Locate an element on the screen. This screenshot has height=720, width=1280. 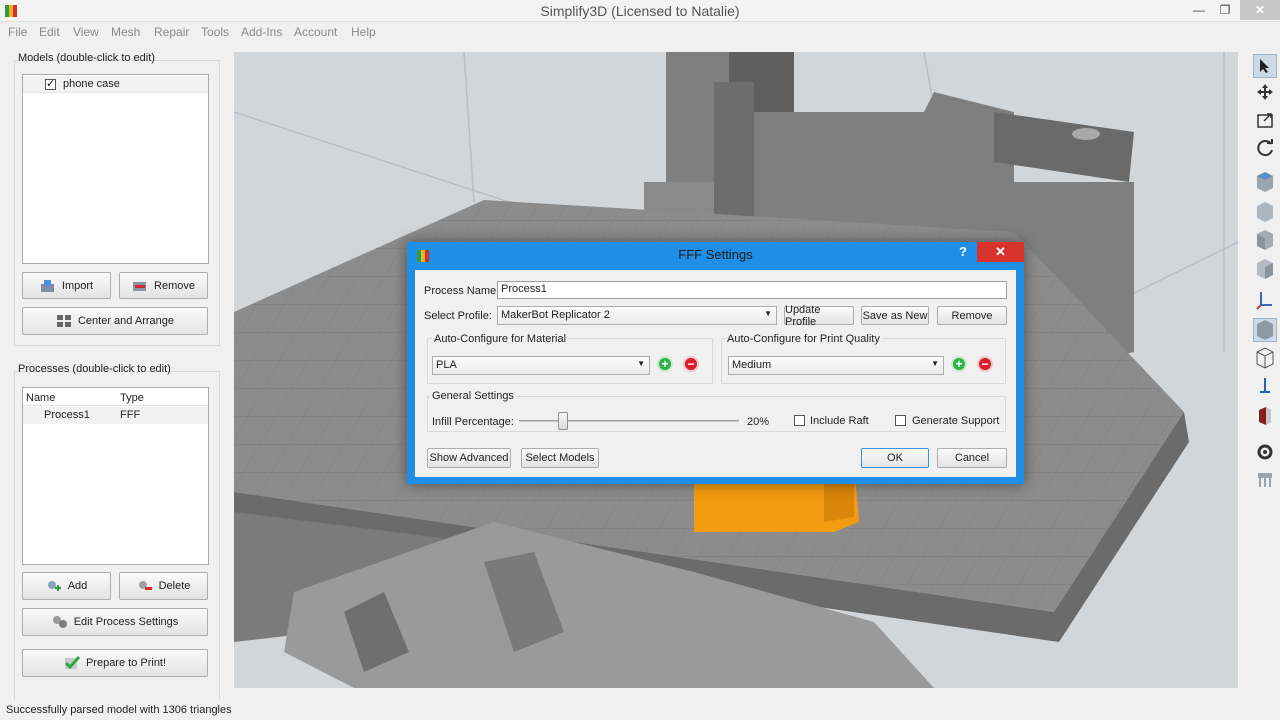
save-as-new-button: Save as New is located at coordinates (895, 315).